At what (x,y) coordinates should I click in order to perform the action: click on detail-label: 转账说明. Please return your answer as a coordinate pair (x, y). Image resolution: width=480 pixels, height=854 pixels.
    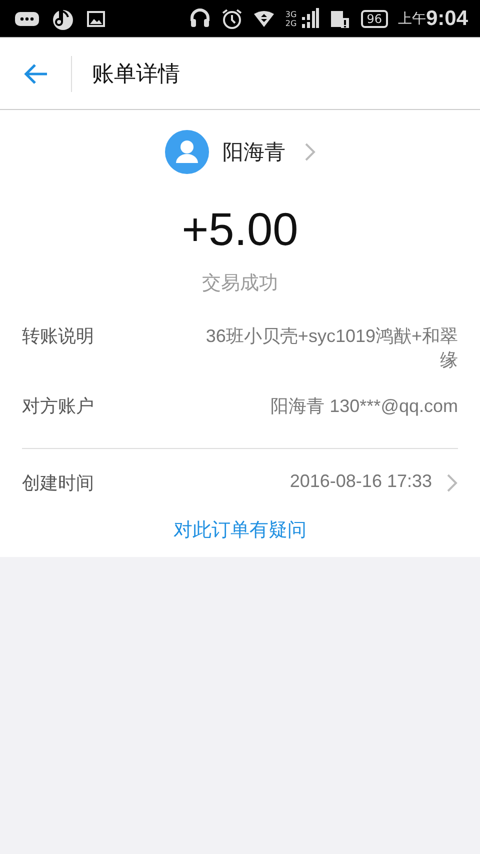
    Looking at the image, I should click on (58, 336).